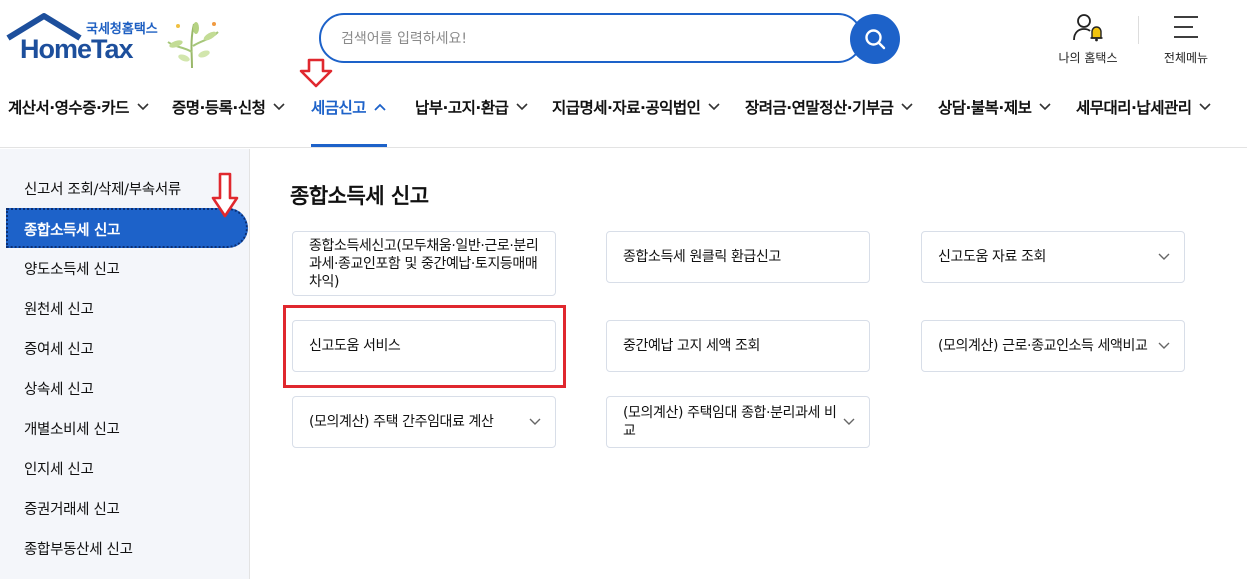  What do you see at coordinates (349, 145) in the screenshot?
I see `gnb-active-underline` at bounding box center [349, 145].